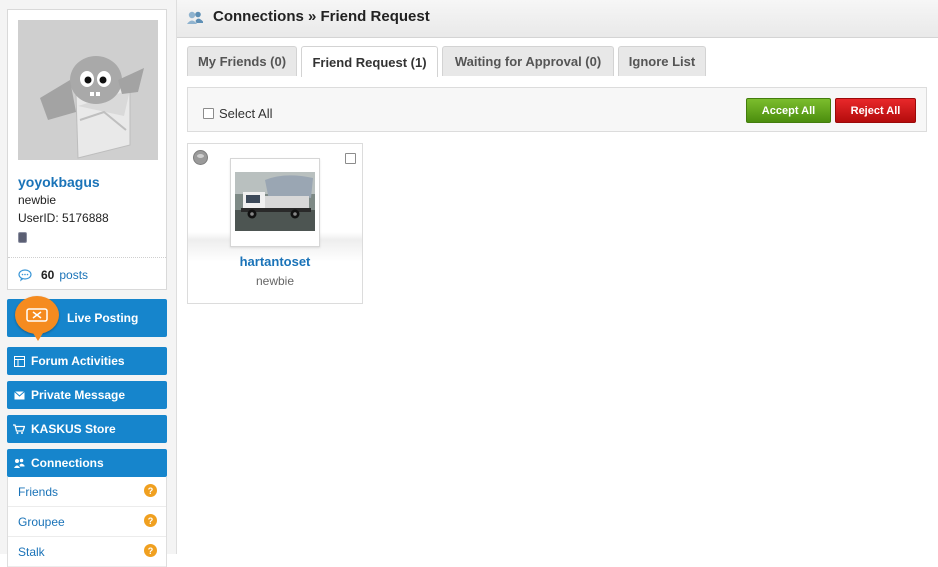  Describe the element at coordinates (73, 429) in the screenshot. I see `nav-kaskus-store-label: KASKUS Store` at that location.